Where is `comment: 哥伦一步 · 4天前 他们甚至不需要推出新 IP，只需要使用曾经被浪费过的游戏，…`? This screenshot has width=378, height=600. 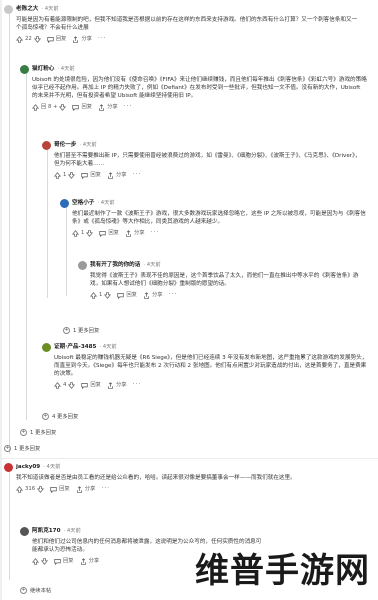
comment: 哥伦一步 · 4天前 他们甚至不需要推出新 IP，只需要使用曾经被浪费过的游戏，… is located at coordinates (207, 160).